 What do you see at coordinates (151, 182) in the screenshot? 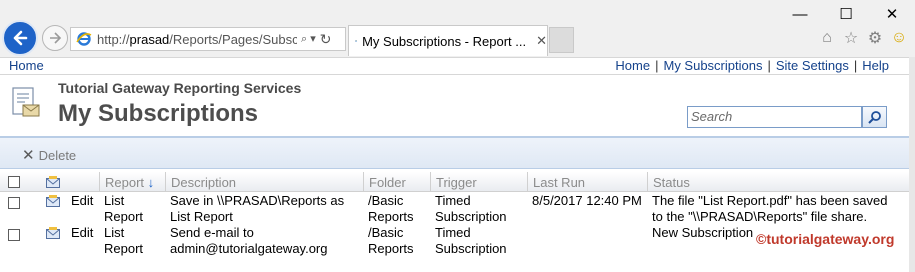
I see `sort-down-icon: ↓` at bounding box center [151, 182].